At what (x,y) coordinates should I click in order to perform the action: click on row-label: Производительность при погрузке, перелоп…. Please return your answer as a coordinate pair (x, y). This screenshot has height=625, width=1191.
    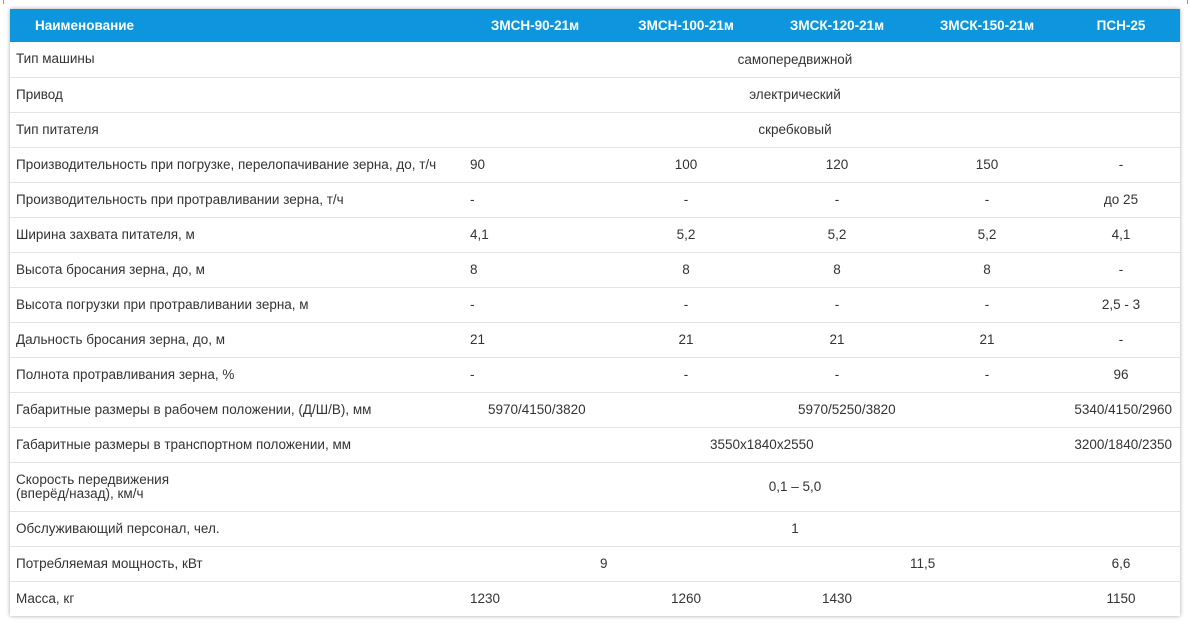
    Looking at the image, I should click on (235, 164).